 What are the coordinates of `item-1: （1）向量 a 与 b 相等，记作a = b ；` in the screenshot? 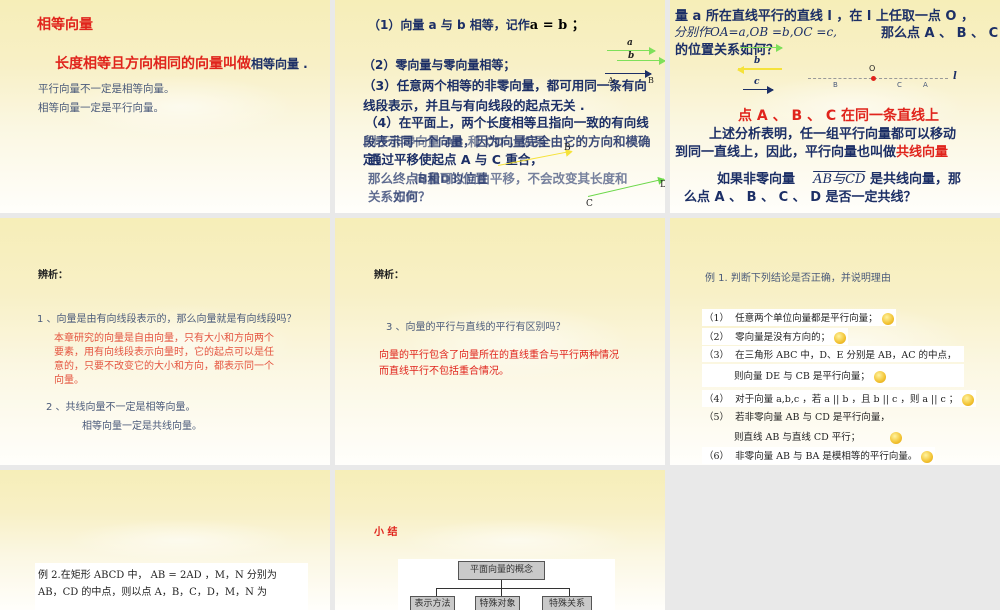 It's located at (476, 25).